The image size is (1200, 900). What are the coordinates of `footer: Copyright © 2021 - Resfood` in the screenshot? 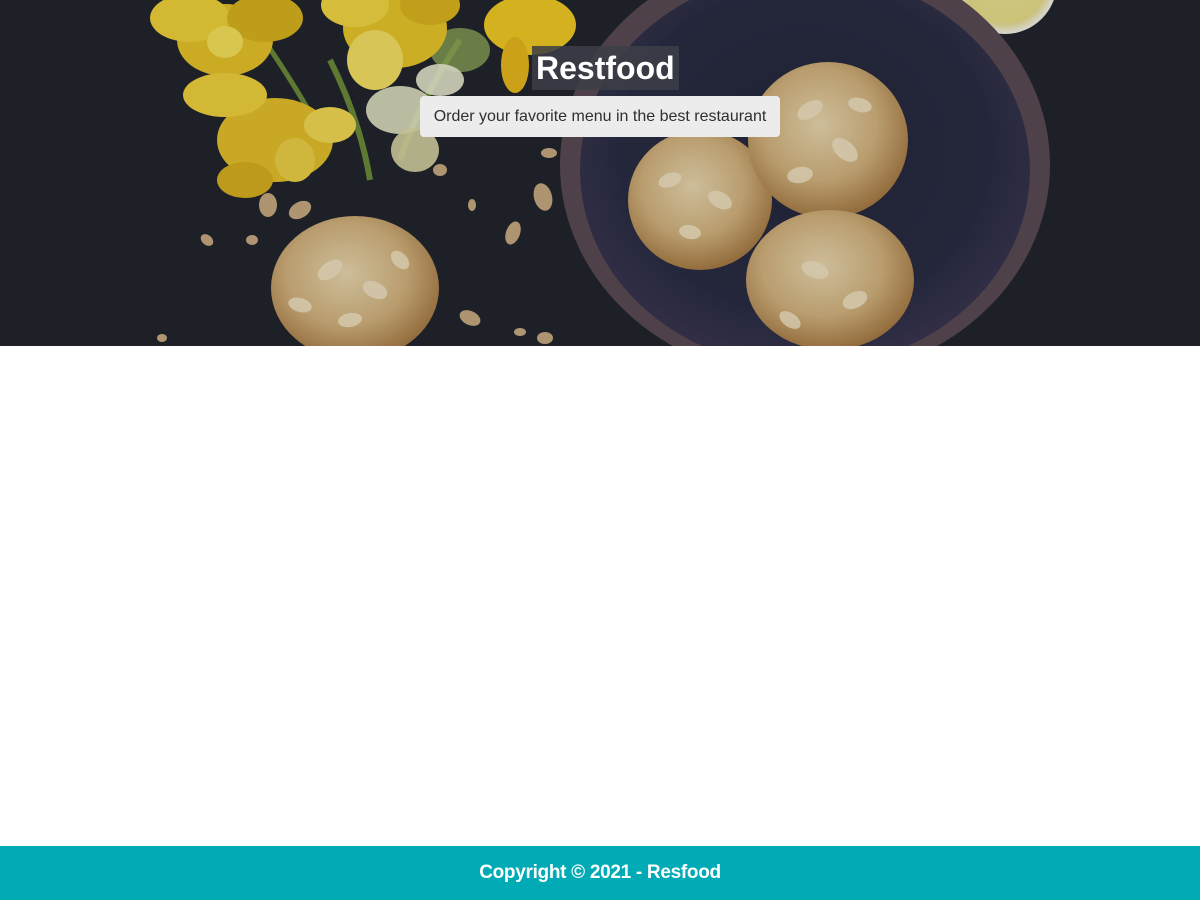 It's located at (600, 873).